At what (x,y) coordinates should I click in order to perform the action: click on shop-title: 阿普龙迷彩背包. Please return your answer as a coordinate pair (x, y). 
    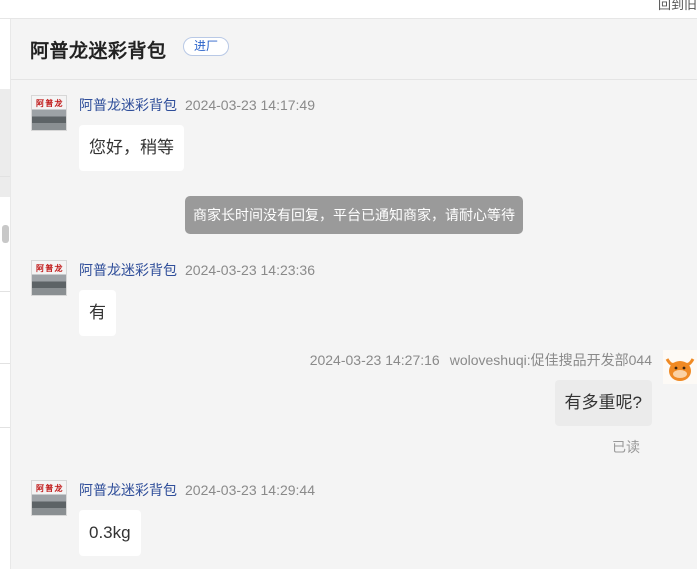
    Looking at the image, I should click on (98, 51).